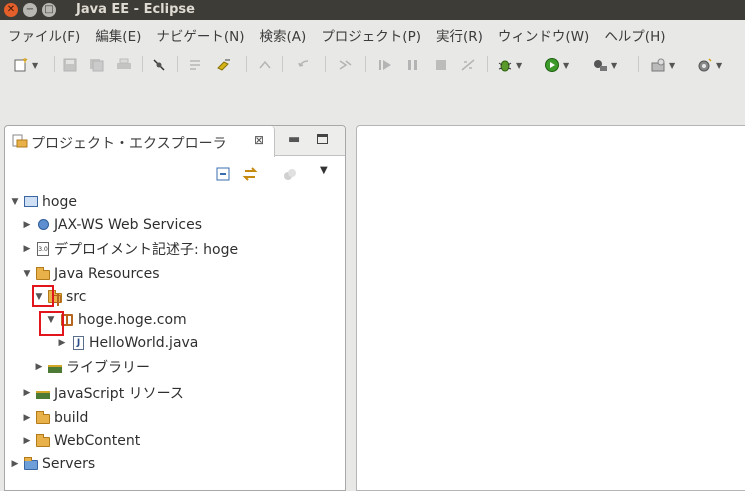 The height and width of the screenshot is (491, 745). I want to click on next-annotation-button, so click(265, 65).